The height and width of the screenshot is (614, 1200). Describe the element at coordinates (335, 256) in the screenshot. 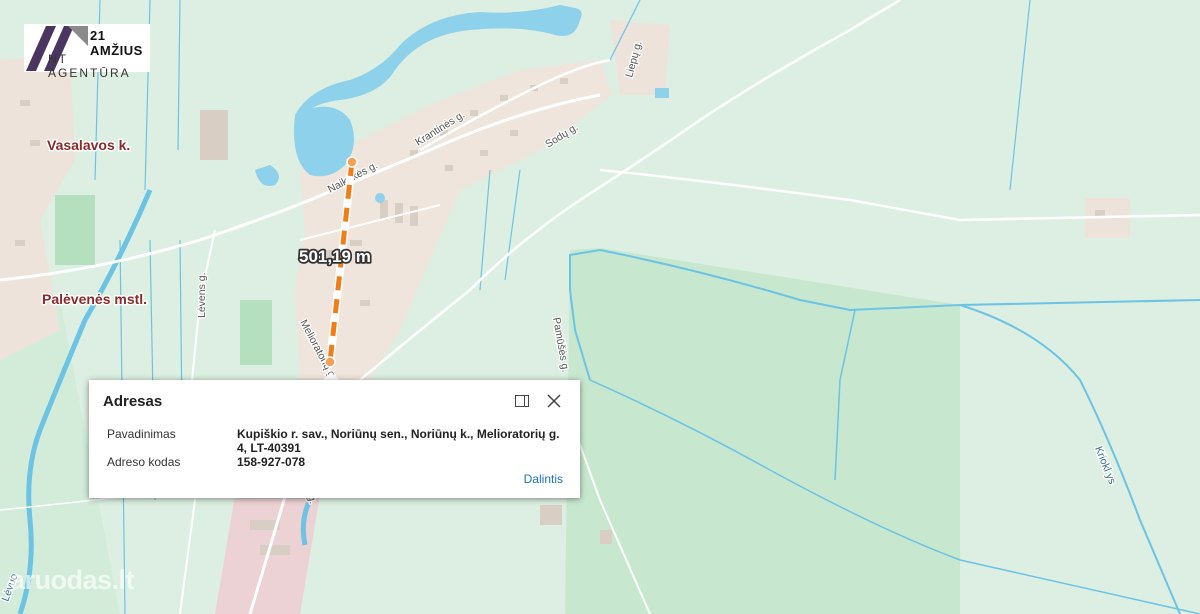

I see `measure-distance-label: 501,19 m` at that location.